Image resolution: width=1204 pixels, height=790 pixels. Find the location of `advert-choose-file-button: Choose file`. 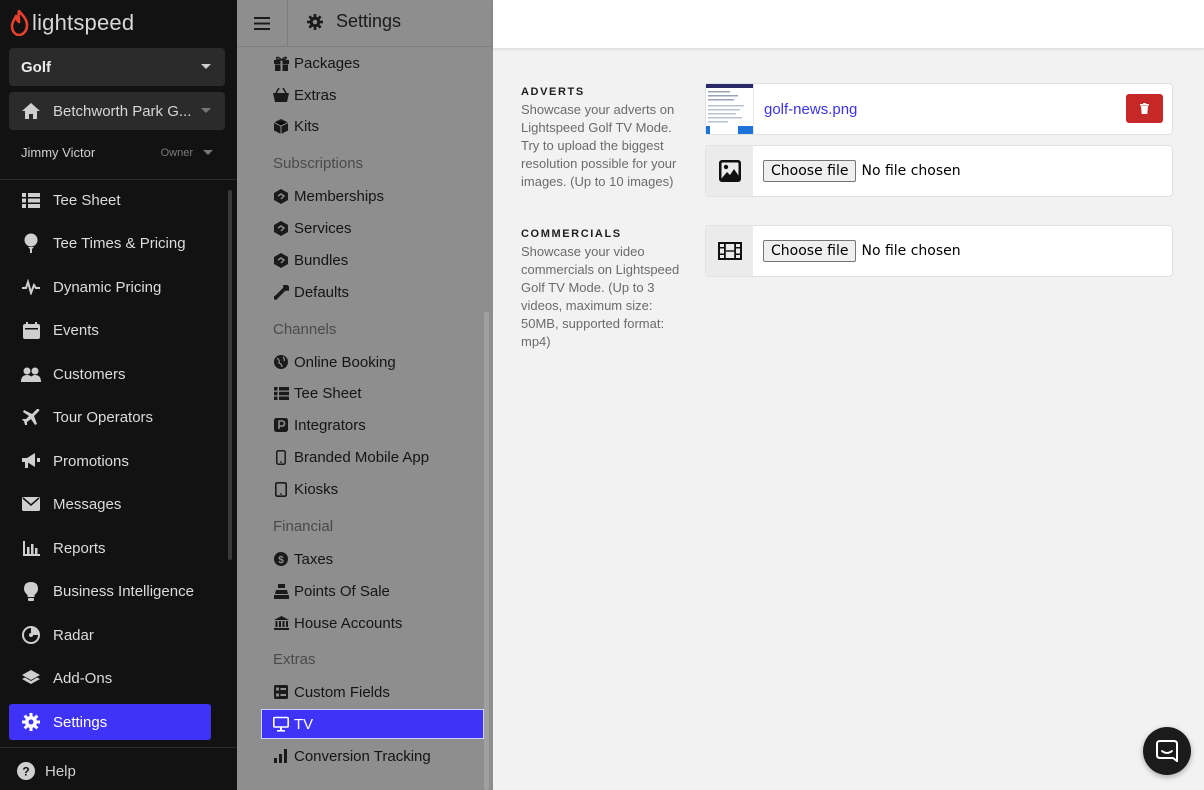

advert-choose-file-button: Choose file is located at coordinates (810, 171).